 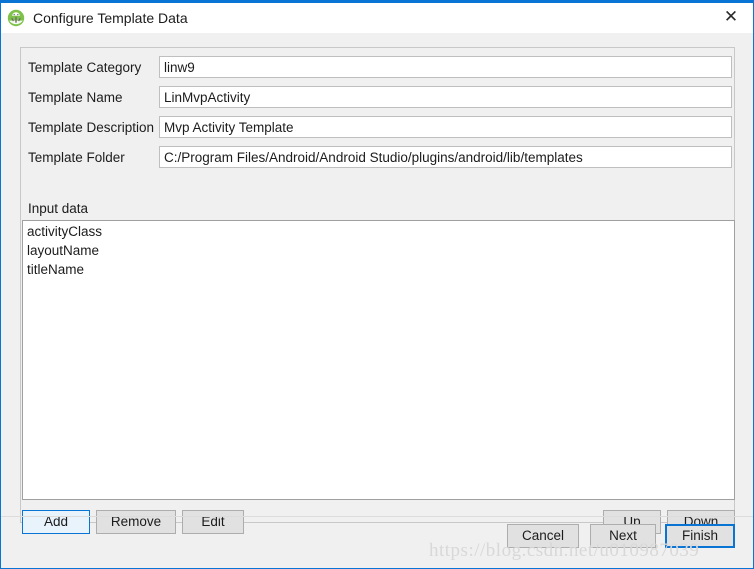 What do you see at coordinates (731, 17) in the screenshot?
I see `close-icon: ✕` at bounding box center [731, 17].